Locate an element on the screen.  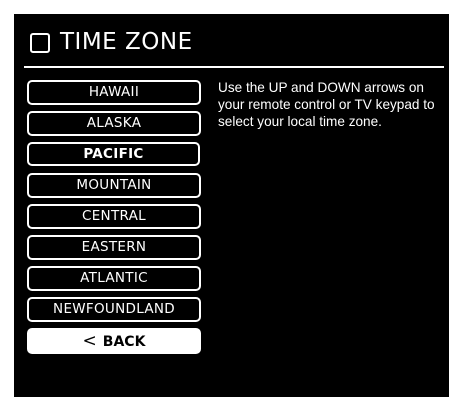
square-outline-icon is located at coordinates (40, 43).